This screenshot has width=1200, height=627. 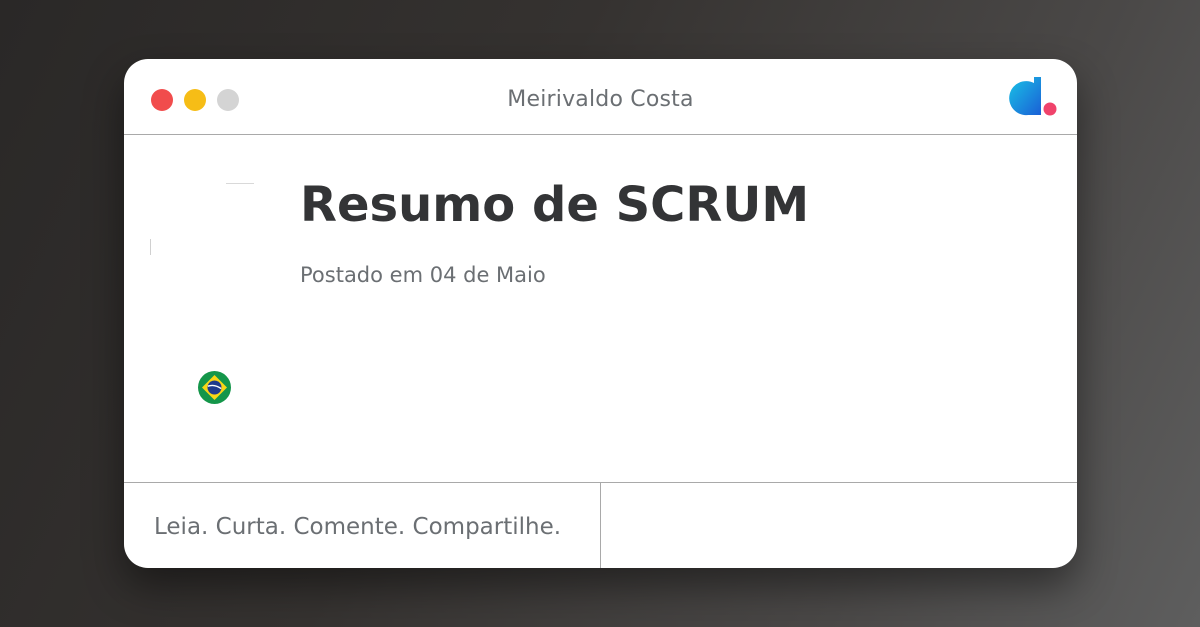 I want to click on window-title: Meirivaldo Costa, so click(x=600, y=99).